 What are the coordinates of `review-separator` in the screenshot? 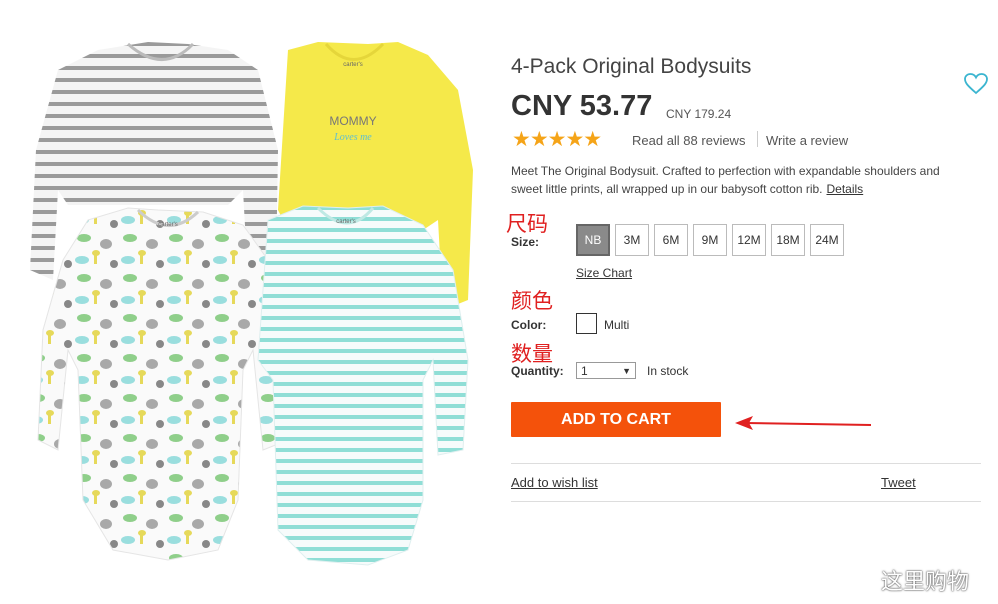 It's located at (757, 139).